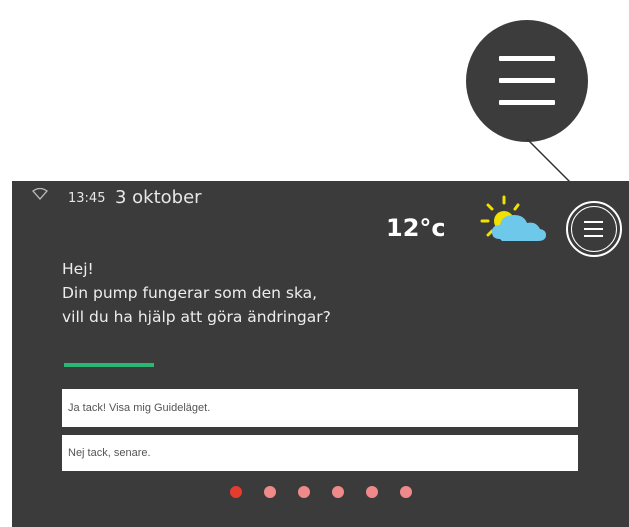 This screenshot has width=629, height=527. Describe the element at coordinates (109, 365) in the screenshot. I see `progress-bar` at that location.